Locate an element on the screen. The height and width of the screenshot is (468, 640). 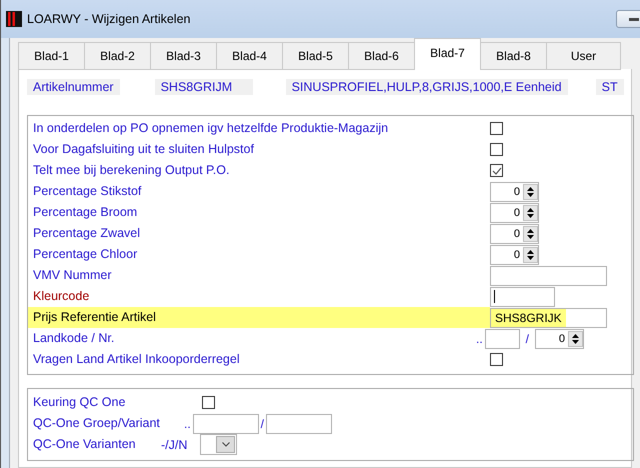
field-label: Kleurcode is located at coordinates (61, 296).